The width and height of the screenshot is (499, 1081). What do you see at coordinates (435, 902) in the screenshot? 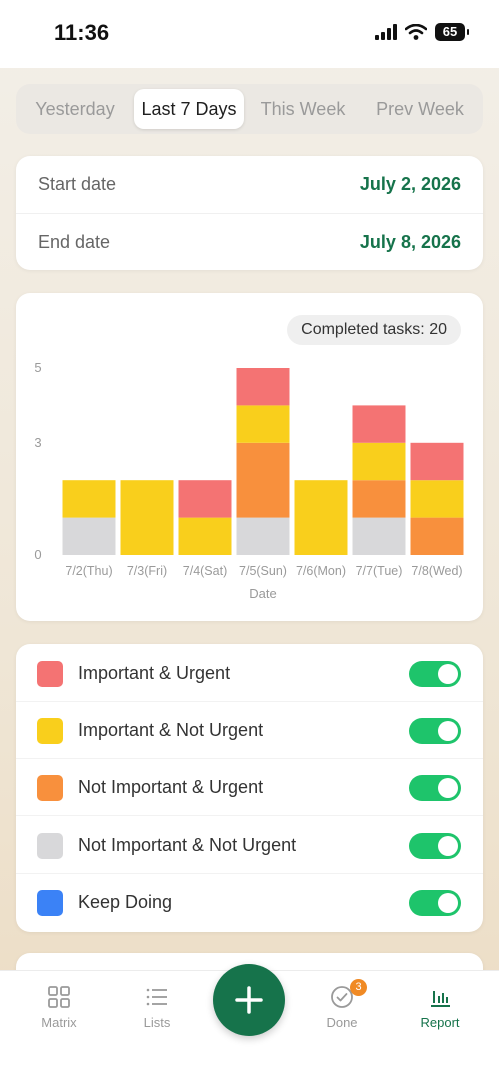
I see `toggle-keep-doing` at bounding box center [435, 902].